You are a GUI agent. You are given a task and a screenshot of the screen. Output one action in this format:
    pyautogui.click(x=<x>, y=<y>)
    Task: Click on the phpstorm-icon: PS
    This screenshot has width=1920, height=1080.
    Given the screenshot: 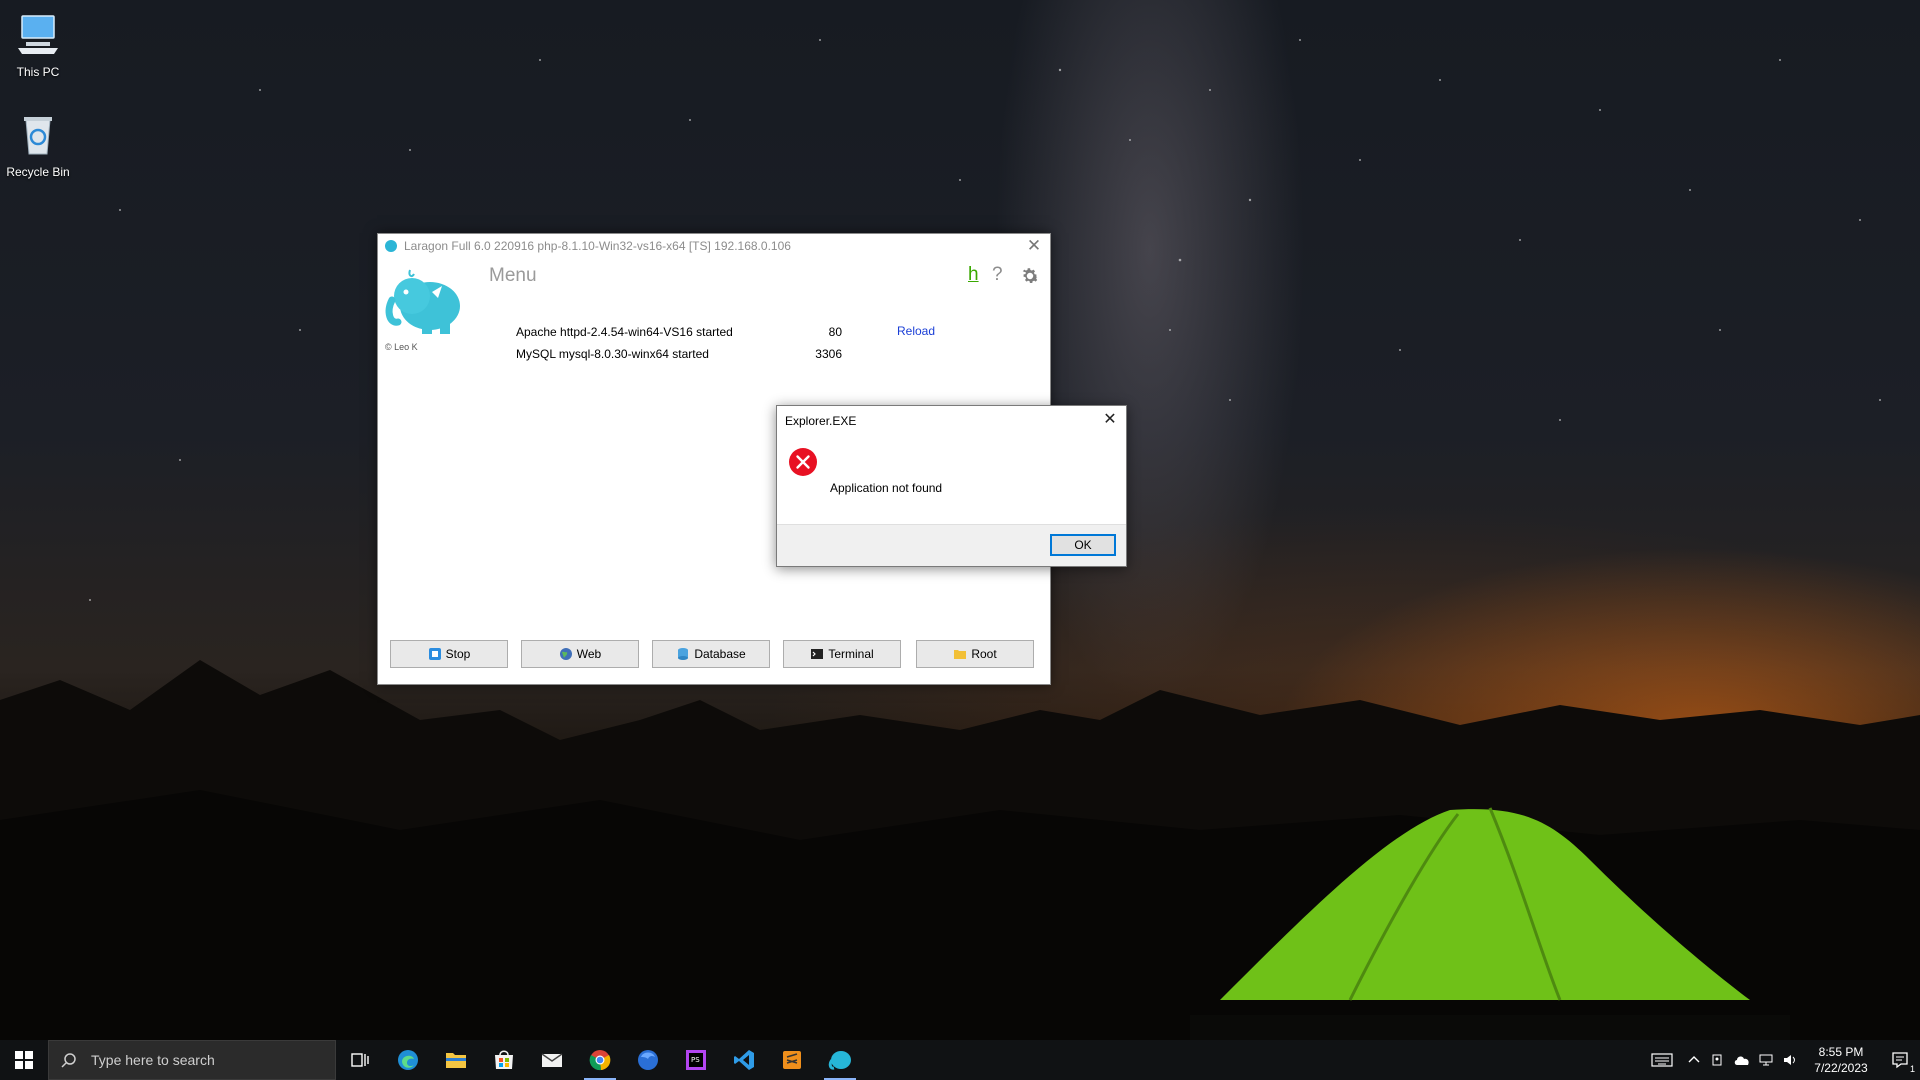 What is the action you would take?
    pyautogui.click(x=696, y=1060)
    